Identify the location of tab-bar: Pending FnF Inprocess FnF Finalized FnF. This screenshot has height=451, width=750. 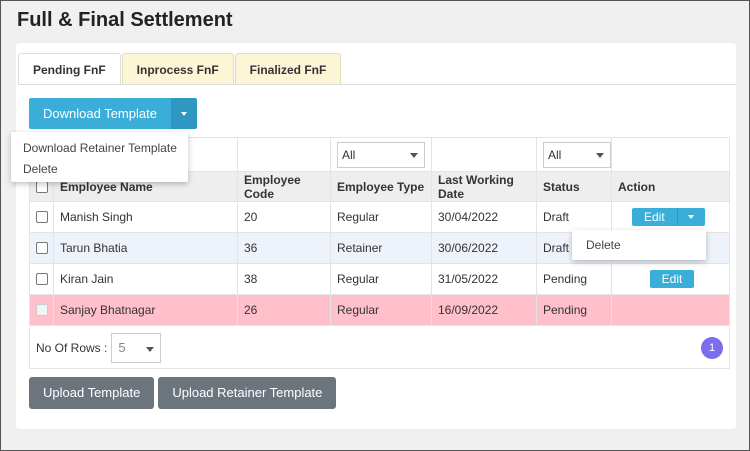
(180, 69).